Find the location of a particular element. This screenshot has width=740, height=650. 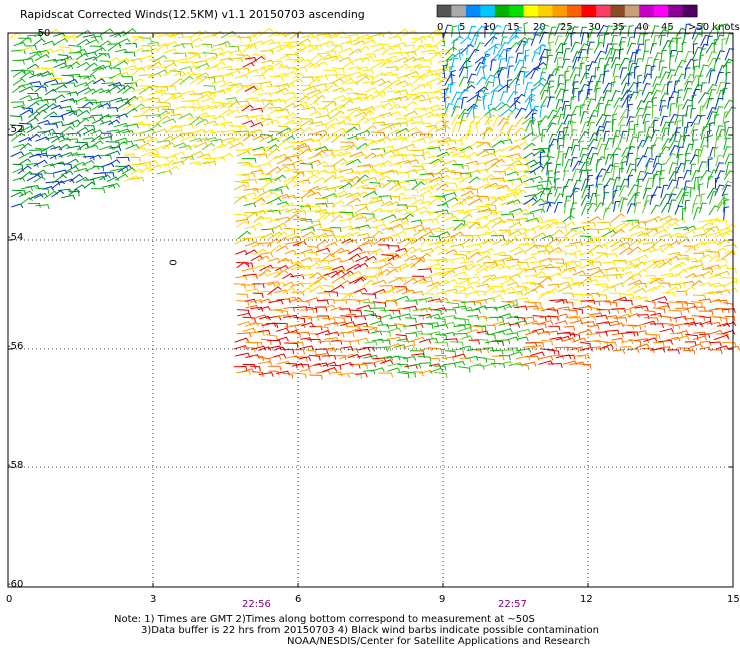

lon-tick-3: 3 is located at coordinates (153, 599).